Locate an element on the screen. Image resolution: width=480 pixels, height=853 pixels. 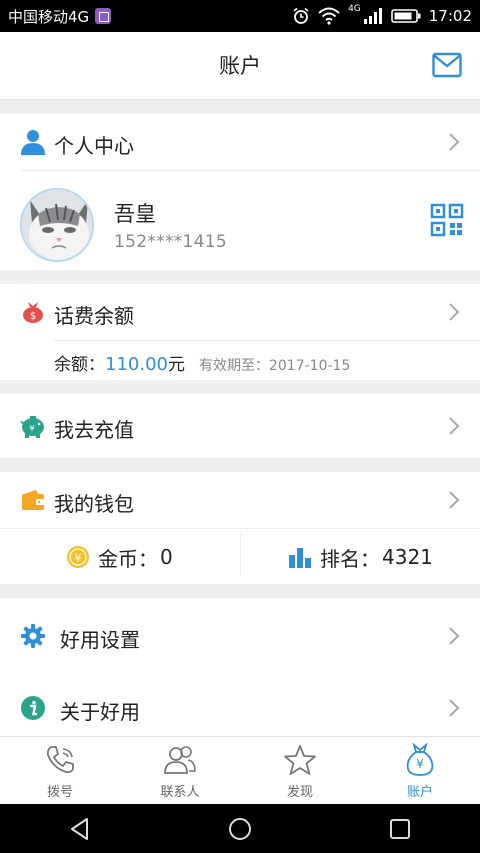
coins-stat: ¥ 金币： 0 is located at coordinates (119, 557).